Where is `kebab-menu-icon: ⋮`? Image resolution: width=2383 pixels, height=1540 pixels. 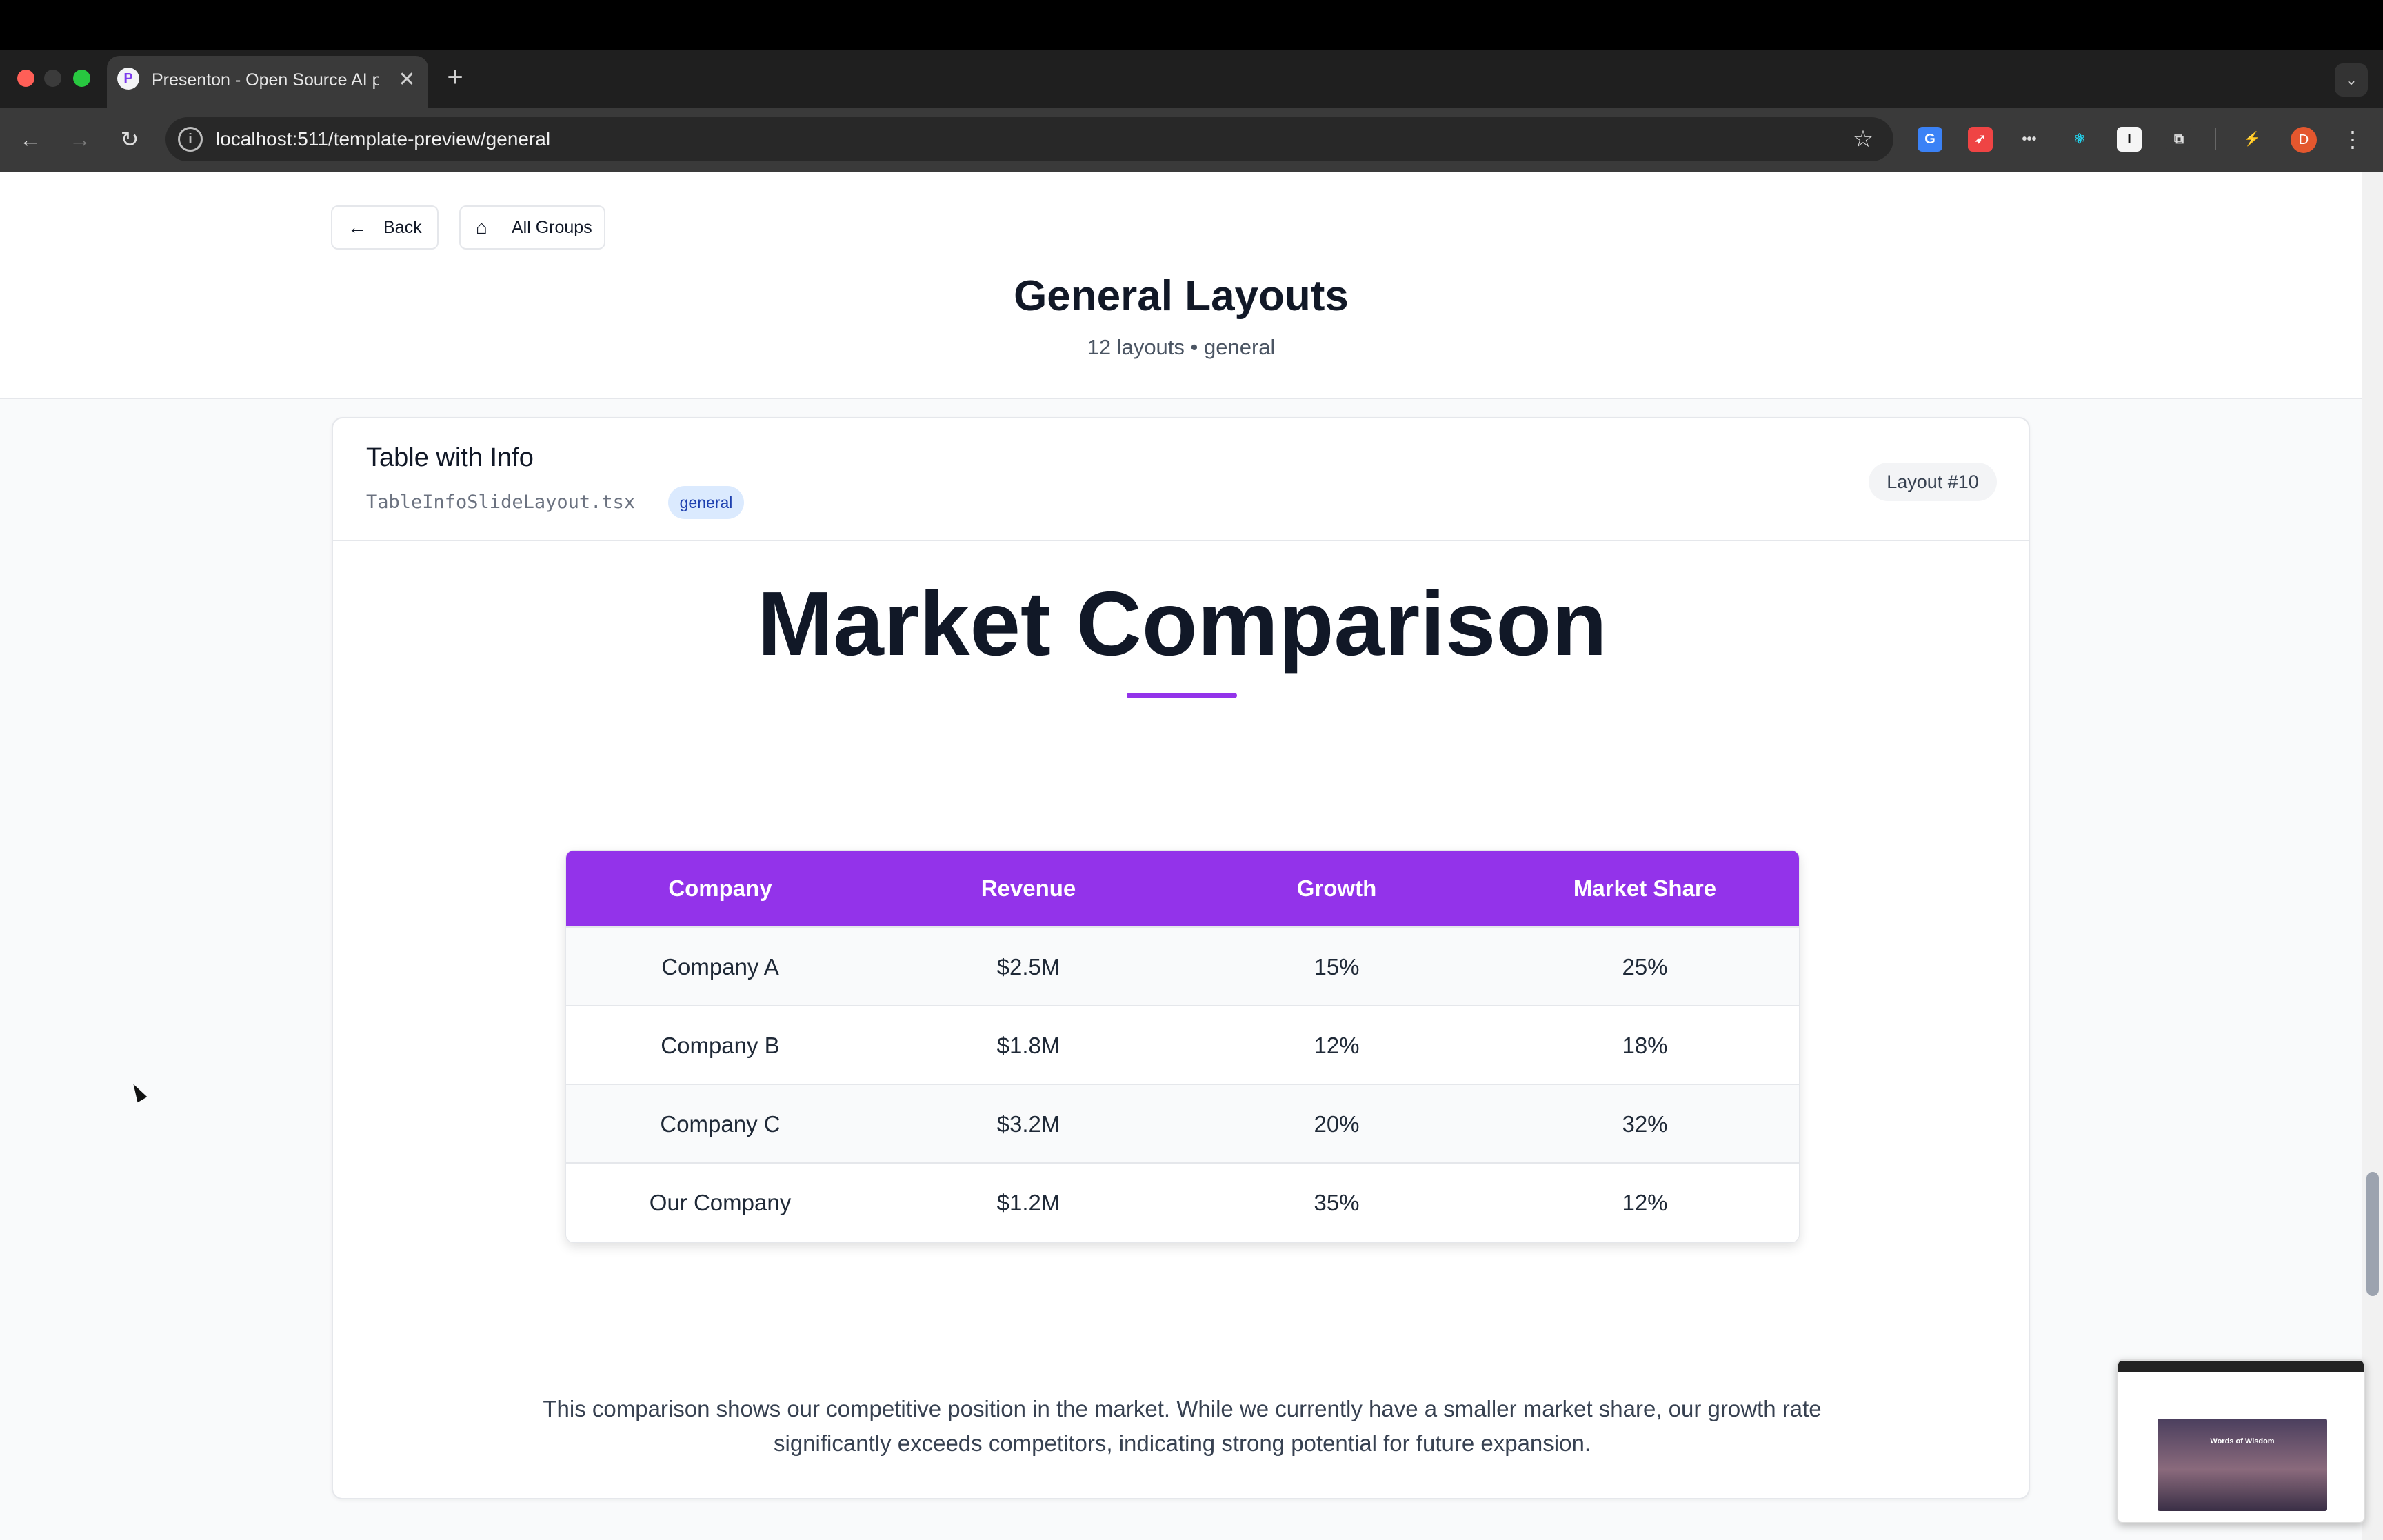 kebab-menu-icon: ⋮ is located at coordinates (2353, 139).